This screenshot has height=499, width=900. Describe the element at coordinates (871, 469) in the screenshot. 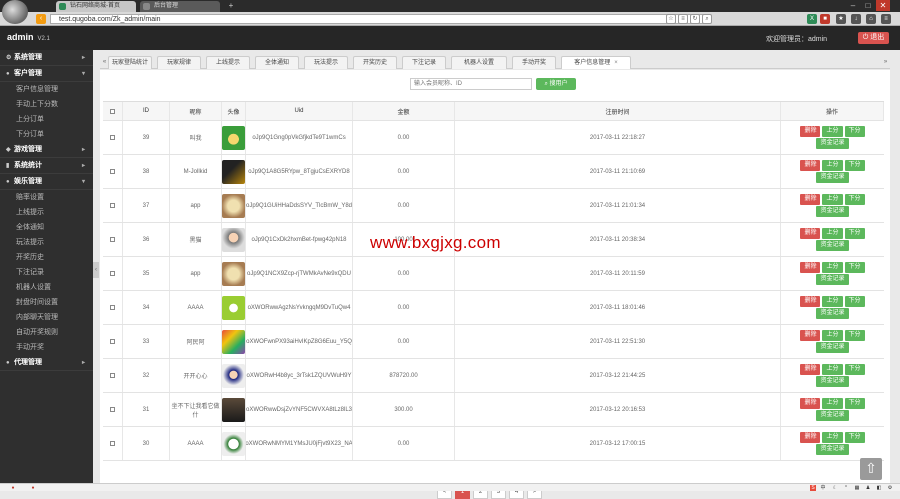

I see `scroll-top-icon: ⇧` at that location.